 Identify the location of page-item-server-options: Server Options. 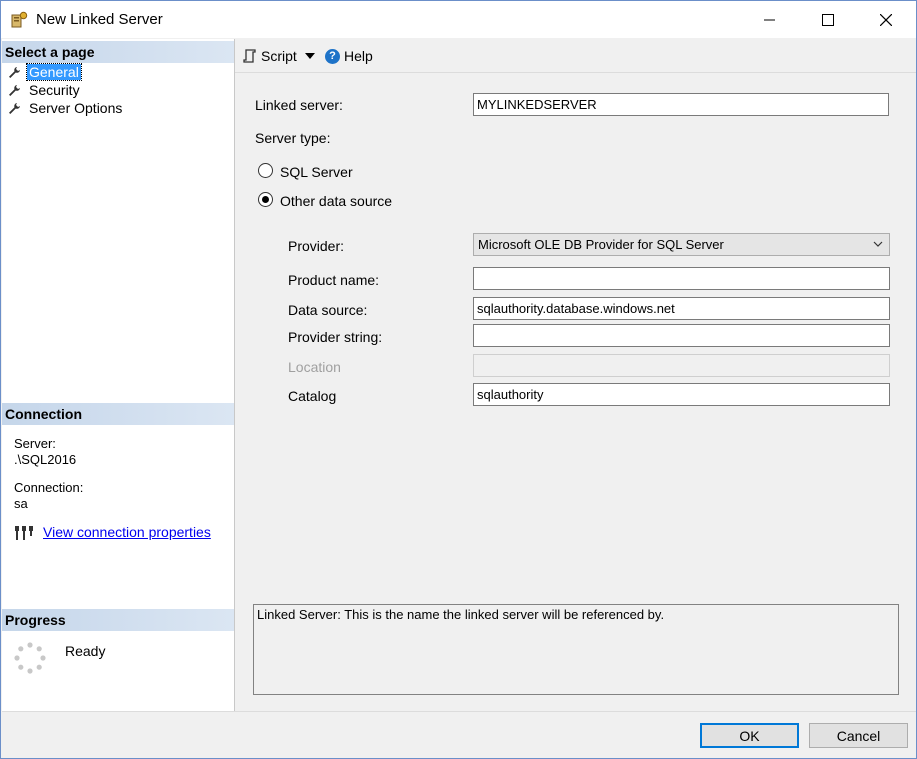
(66, 108).